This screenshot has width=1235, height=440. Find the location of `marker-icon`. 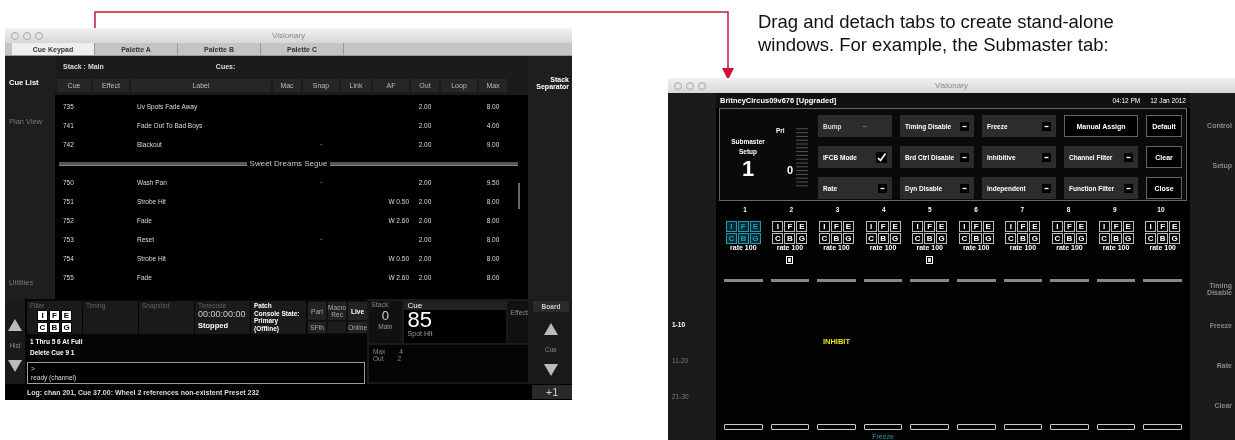

marker-icon is located at coordinates (790, 260).